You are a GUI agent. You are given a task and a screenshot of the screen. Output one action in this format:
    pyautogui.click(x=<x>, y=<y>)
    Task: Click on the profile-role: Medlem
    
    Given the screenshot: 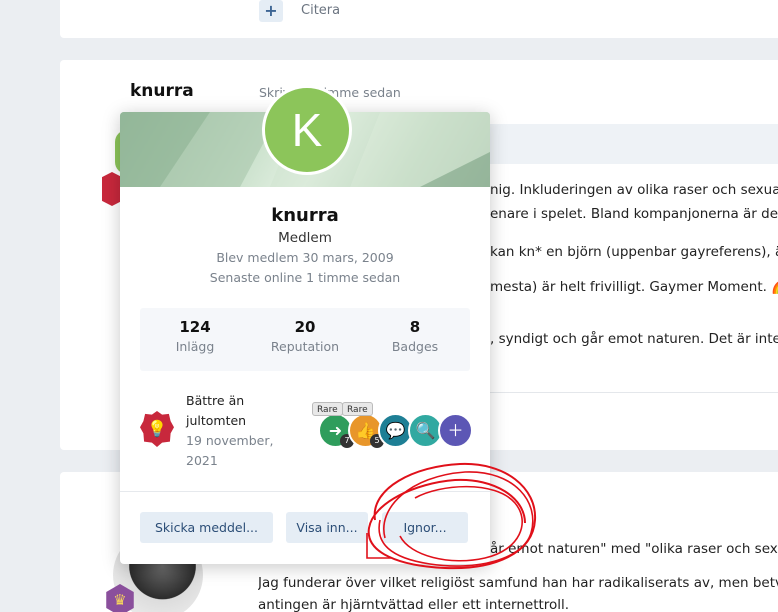 What is the action you would take?
    pyautogui.click(x=305, y=238)
    